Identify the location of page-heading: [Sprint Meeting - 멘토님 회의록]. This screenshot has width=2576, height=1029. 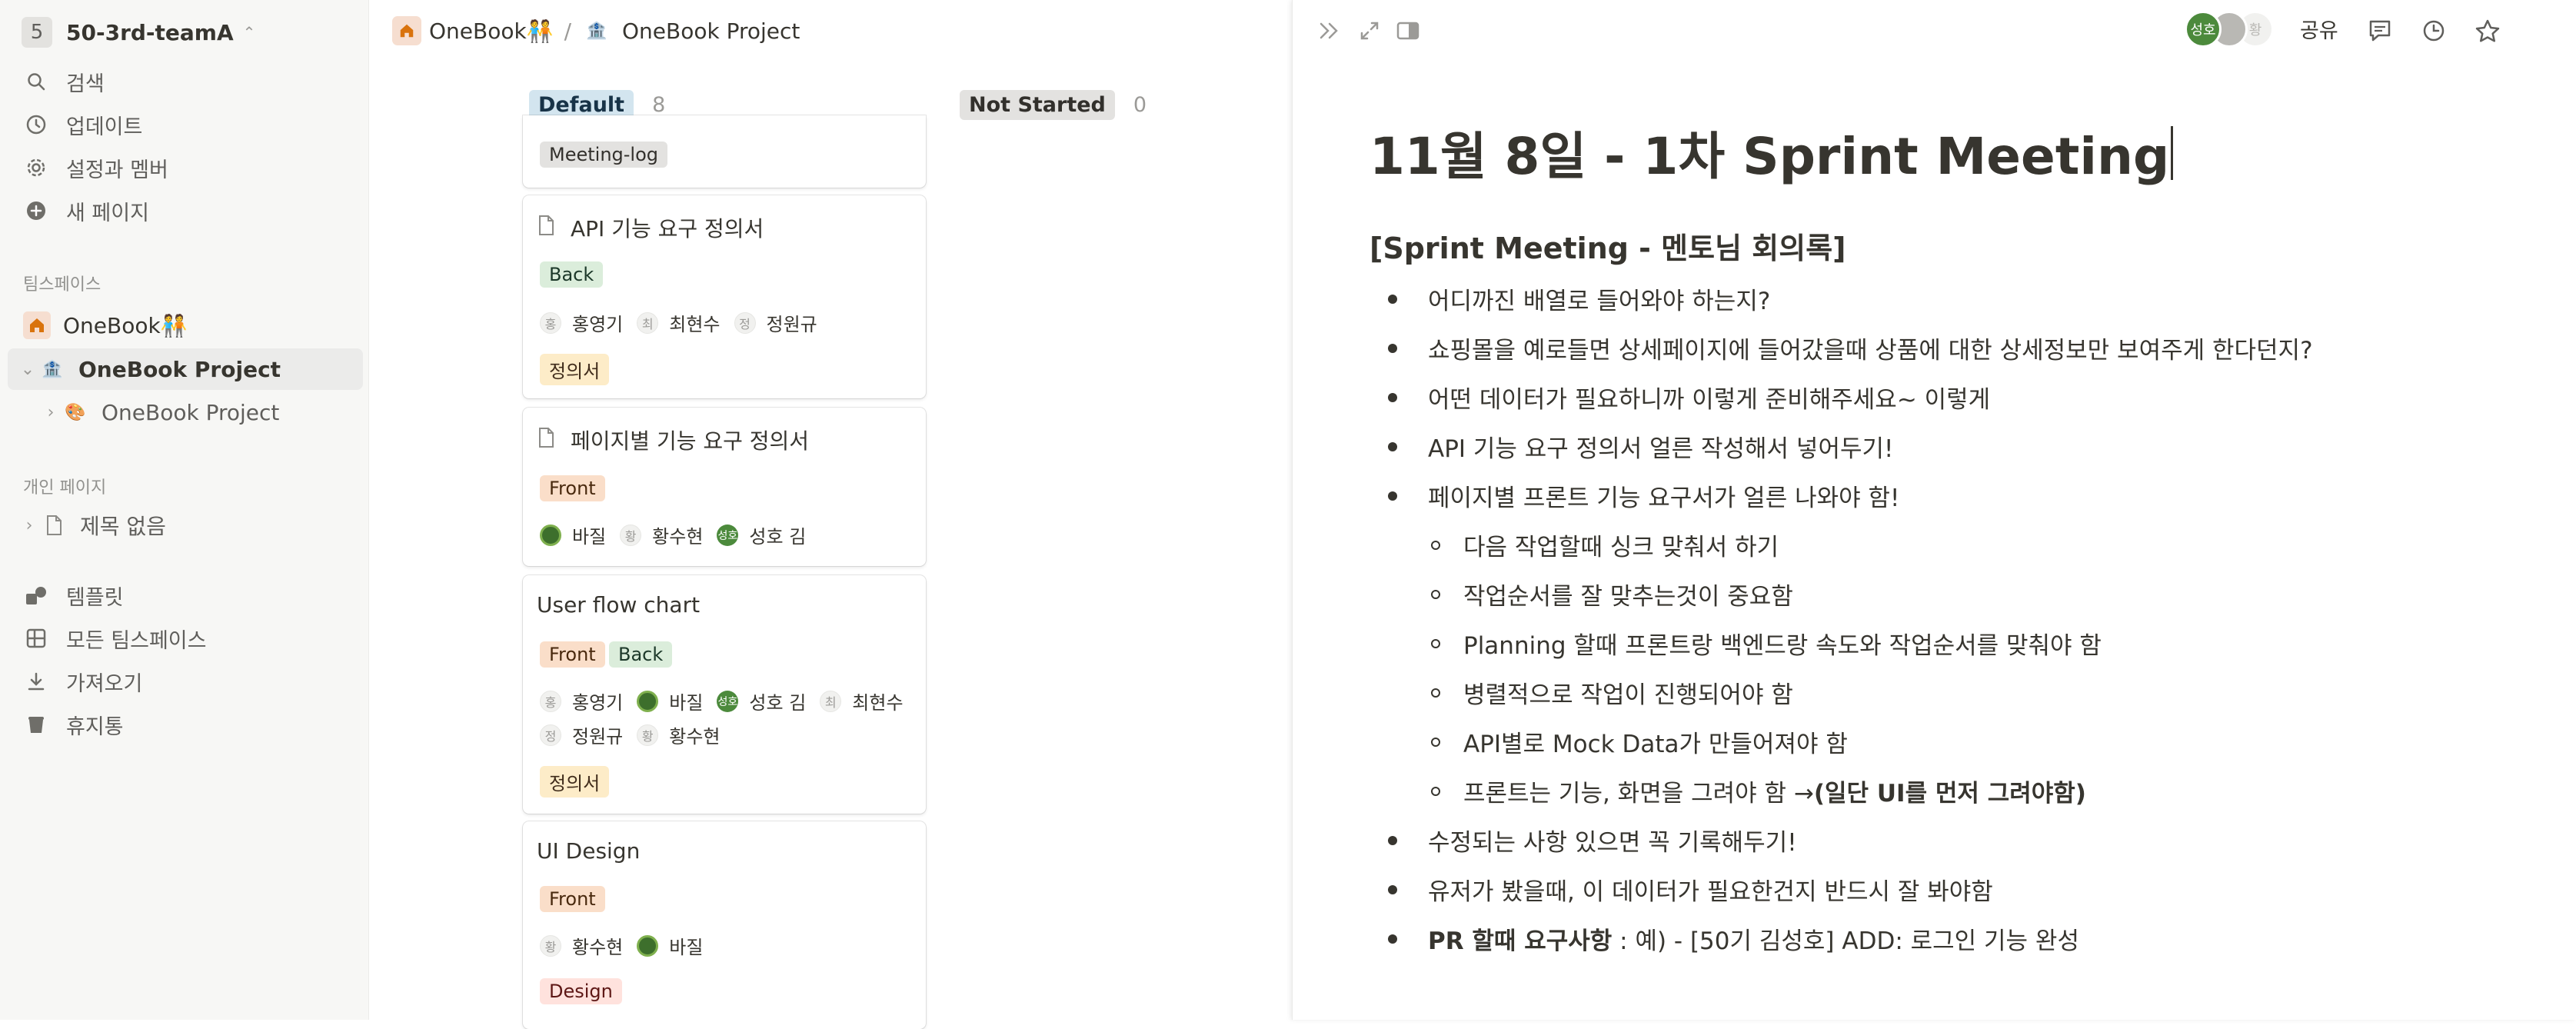
(1608, 246).